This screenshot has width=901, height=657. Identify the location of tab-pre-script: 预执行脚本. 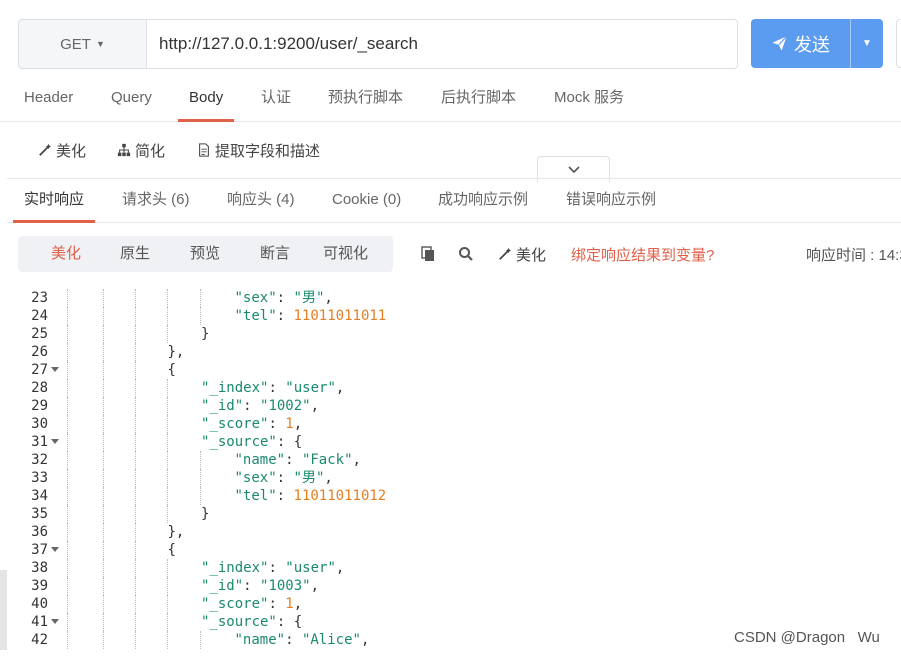
(365, 99).